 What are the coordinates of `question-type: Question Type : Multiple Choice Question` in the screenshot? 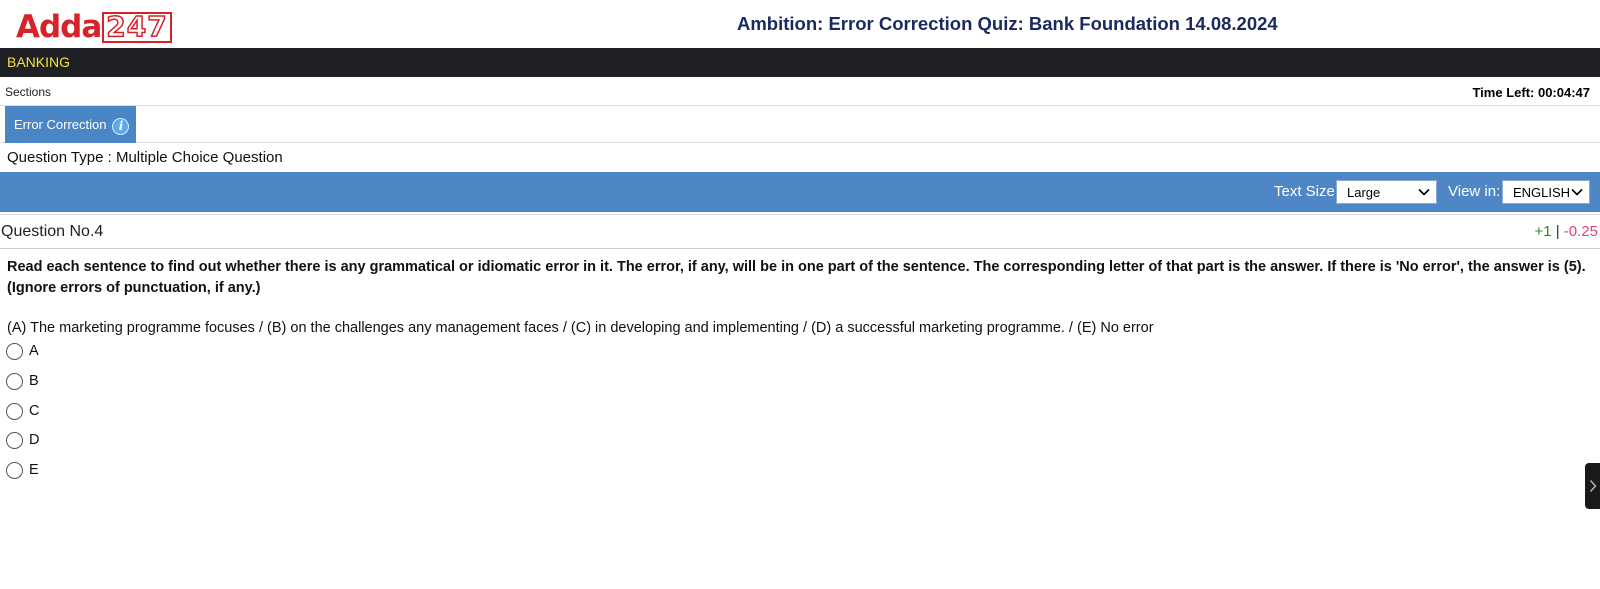 It's located at (145, 157).